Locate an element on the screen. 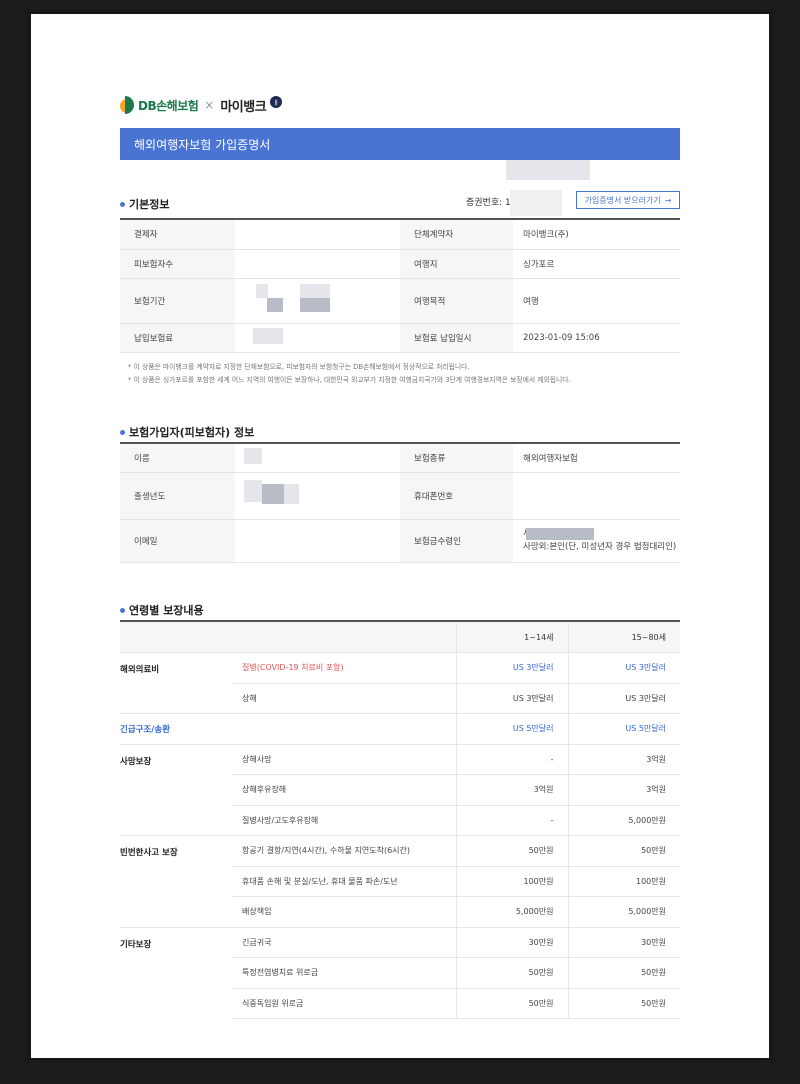 This screenshot has height=1084, width=800. table-row: 피보험자수 여행지 싱가포르 is located at coordinates (400, 264).